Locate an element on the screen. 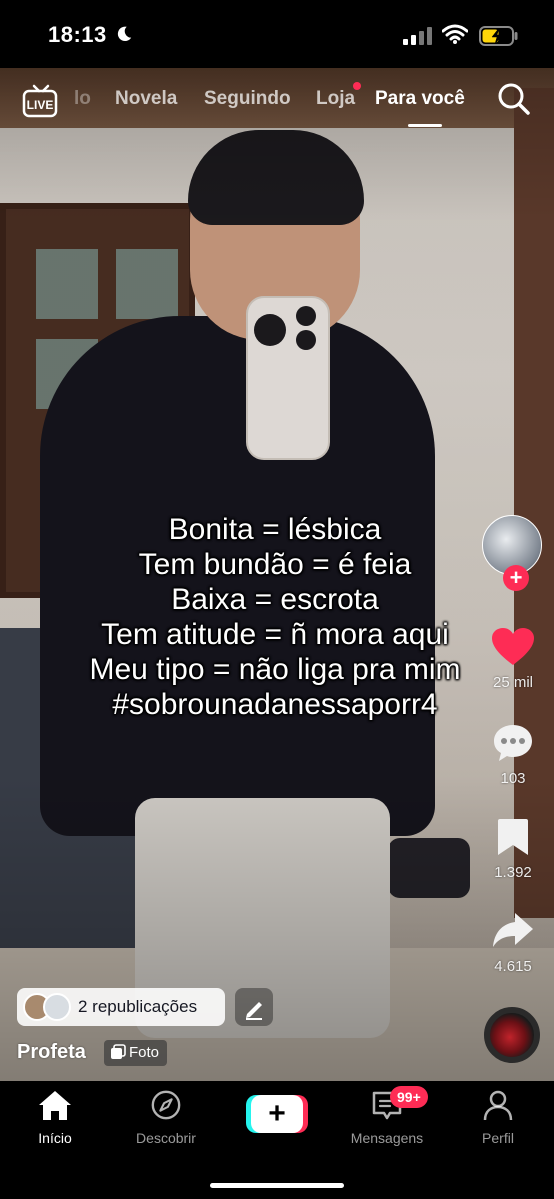 The width and height of the screenshot is (554, 1199). overlay-line: Tem bundão = é feia is located at coordinates (275, 564).